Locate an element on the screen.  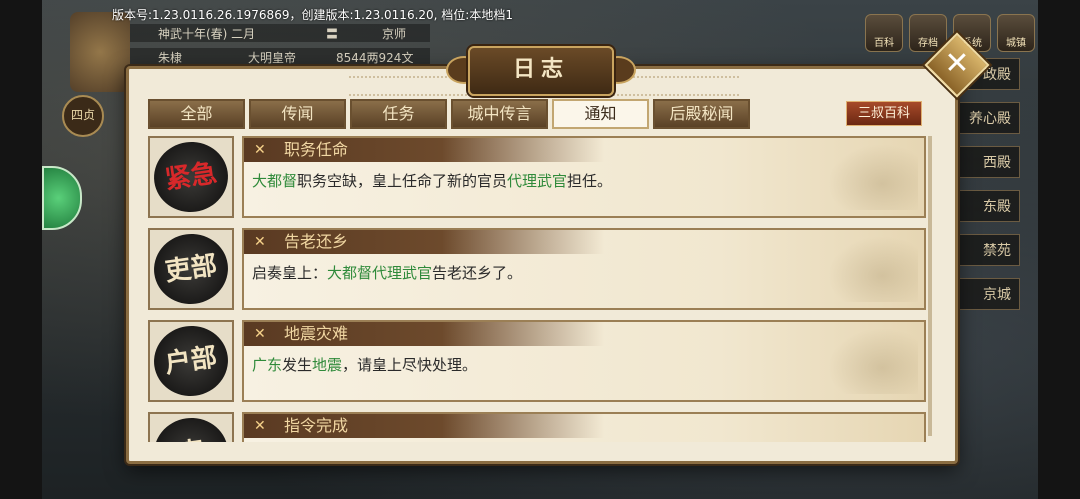
entry-title: 告老还乡 is located at coordinates (316, 241).